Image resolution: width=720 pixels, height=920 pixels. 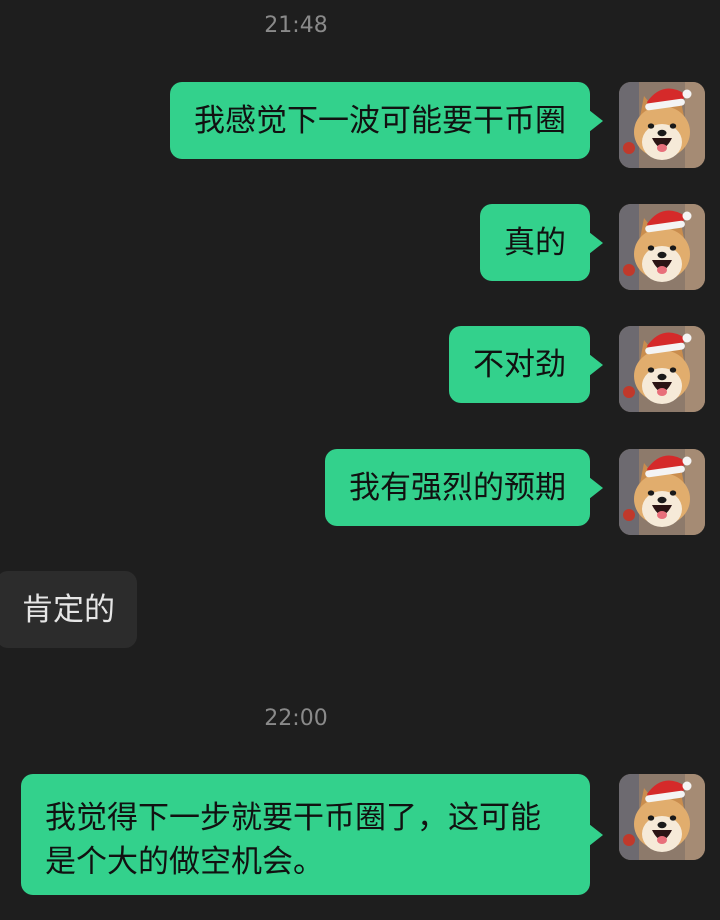 I want to click on message-bubble-outgoing: 我感觉下一波可能要干币圈, so click(x=380, y=120).